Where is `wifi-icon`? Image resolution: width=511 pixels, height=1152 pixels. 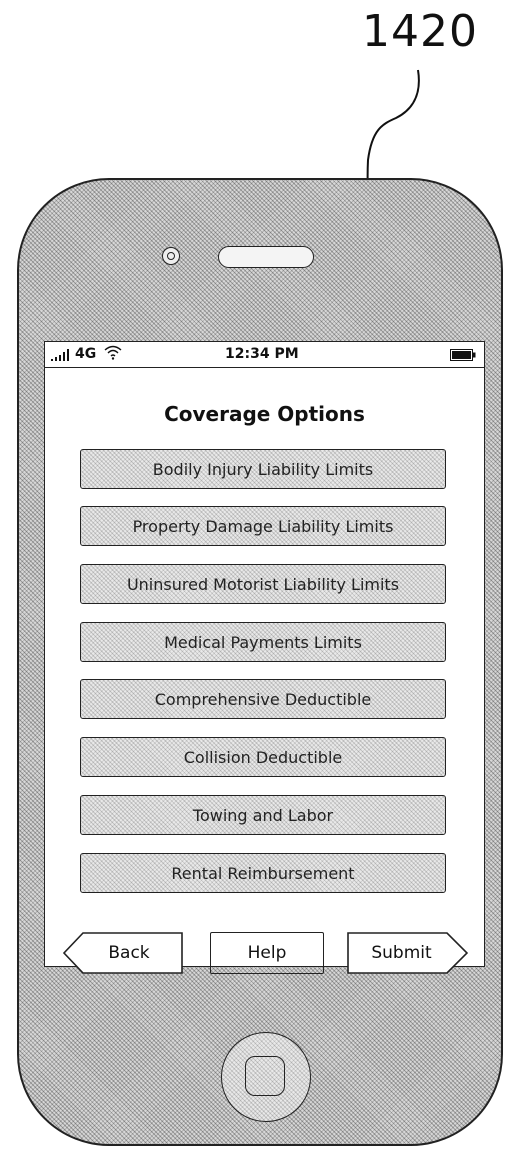 wifi-icon is located at coordinates (113, 352).